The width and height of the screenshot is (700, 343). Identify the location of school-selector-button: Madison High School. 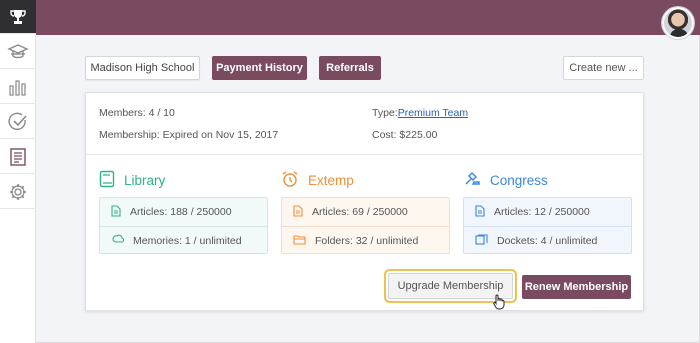
(142, 68).